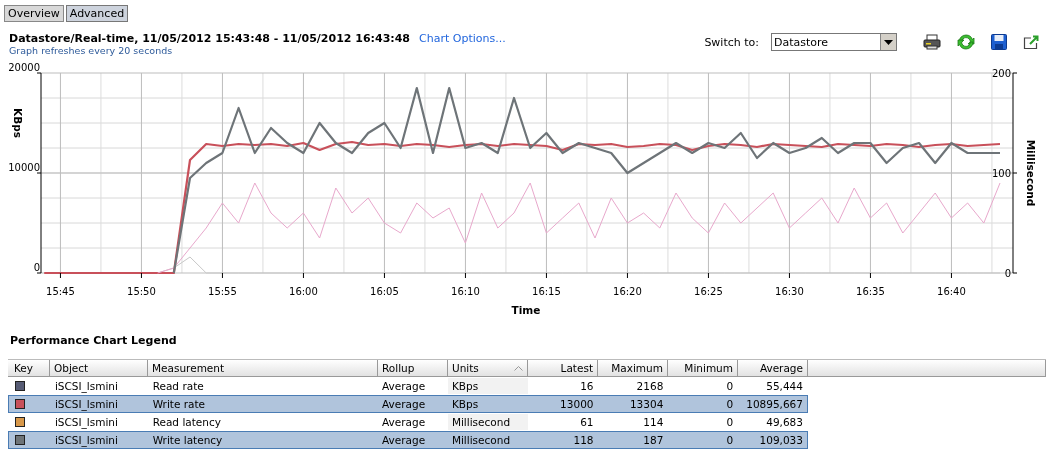 The width and height of the screenshot is (1046, 475). I want to click on x-tick-label: 15:50, so click(141, 291).